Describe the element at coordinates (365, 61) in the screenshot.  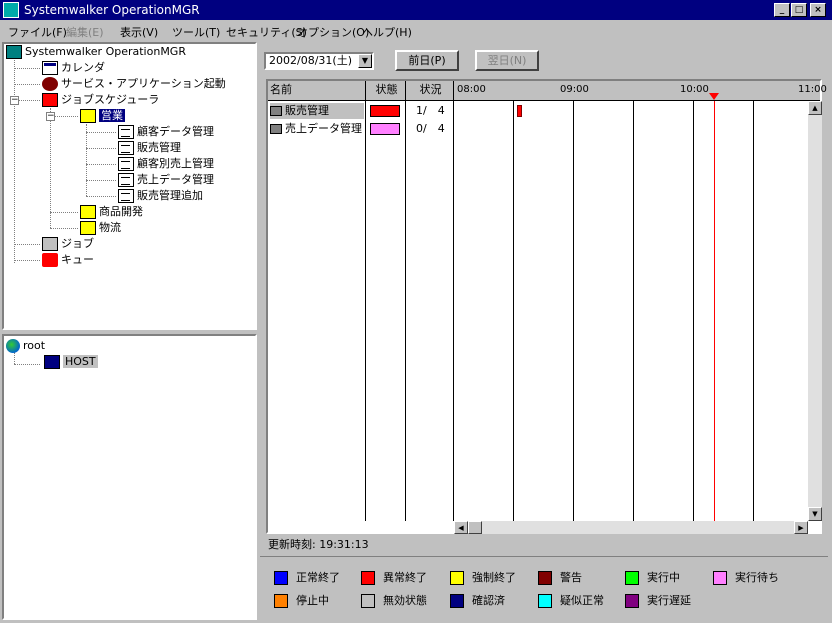
I see `chevron-down-icon: ▼` at that location.